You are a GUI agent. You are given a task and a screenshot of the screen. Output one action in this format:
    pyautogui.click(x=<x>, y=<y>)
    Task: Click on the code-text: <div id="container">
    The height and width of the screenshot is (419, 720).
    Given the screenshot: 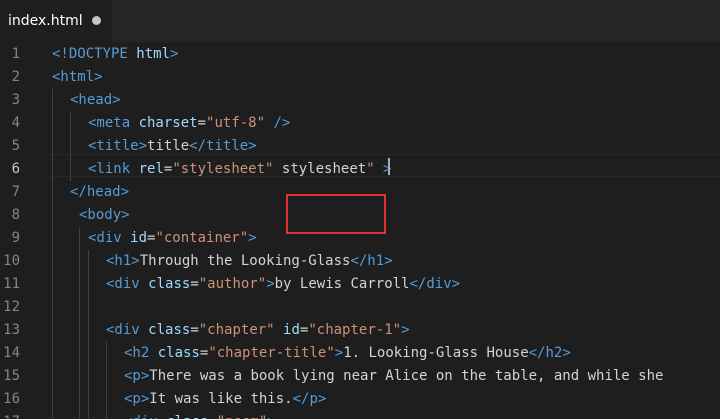 What is the action you would take?
    pyautogui.click(x=172, y=238)
    